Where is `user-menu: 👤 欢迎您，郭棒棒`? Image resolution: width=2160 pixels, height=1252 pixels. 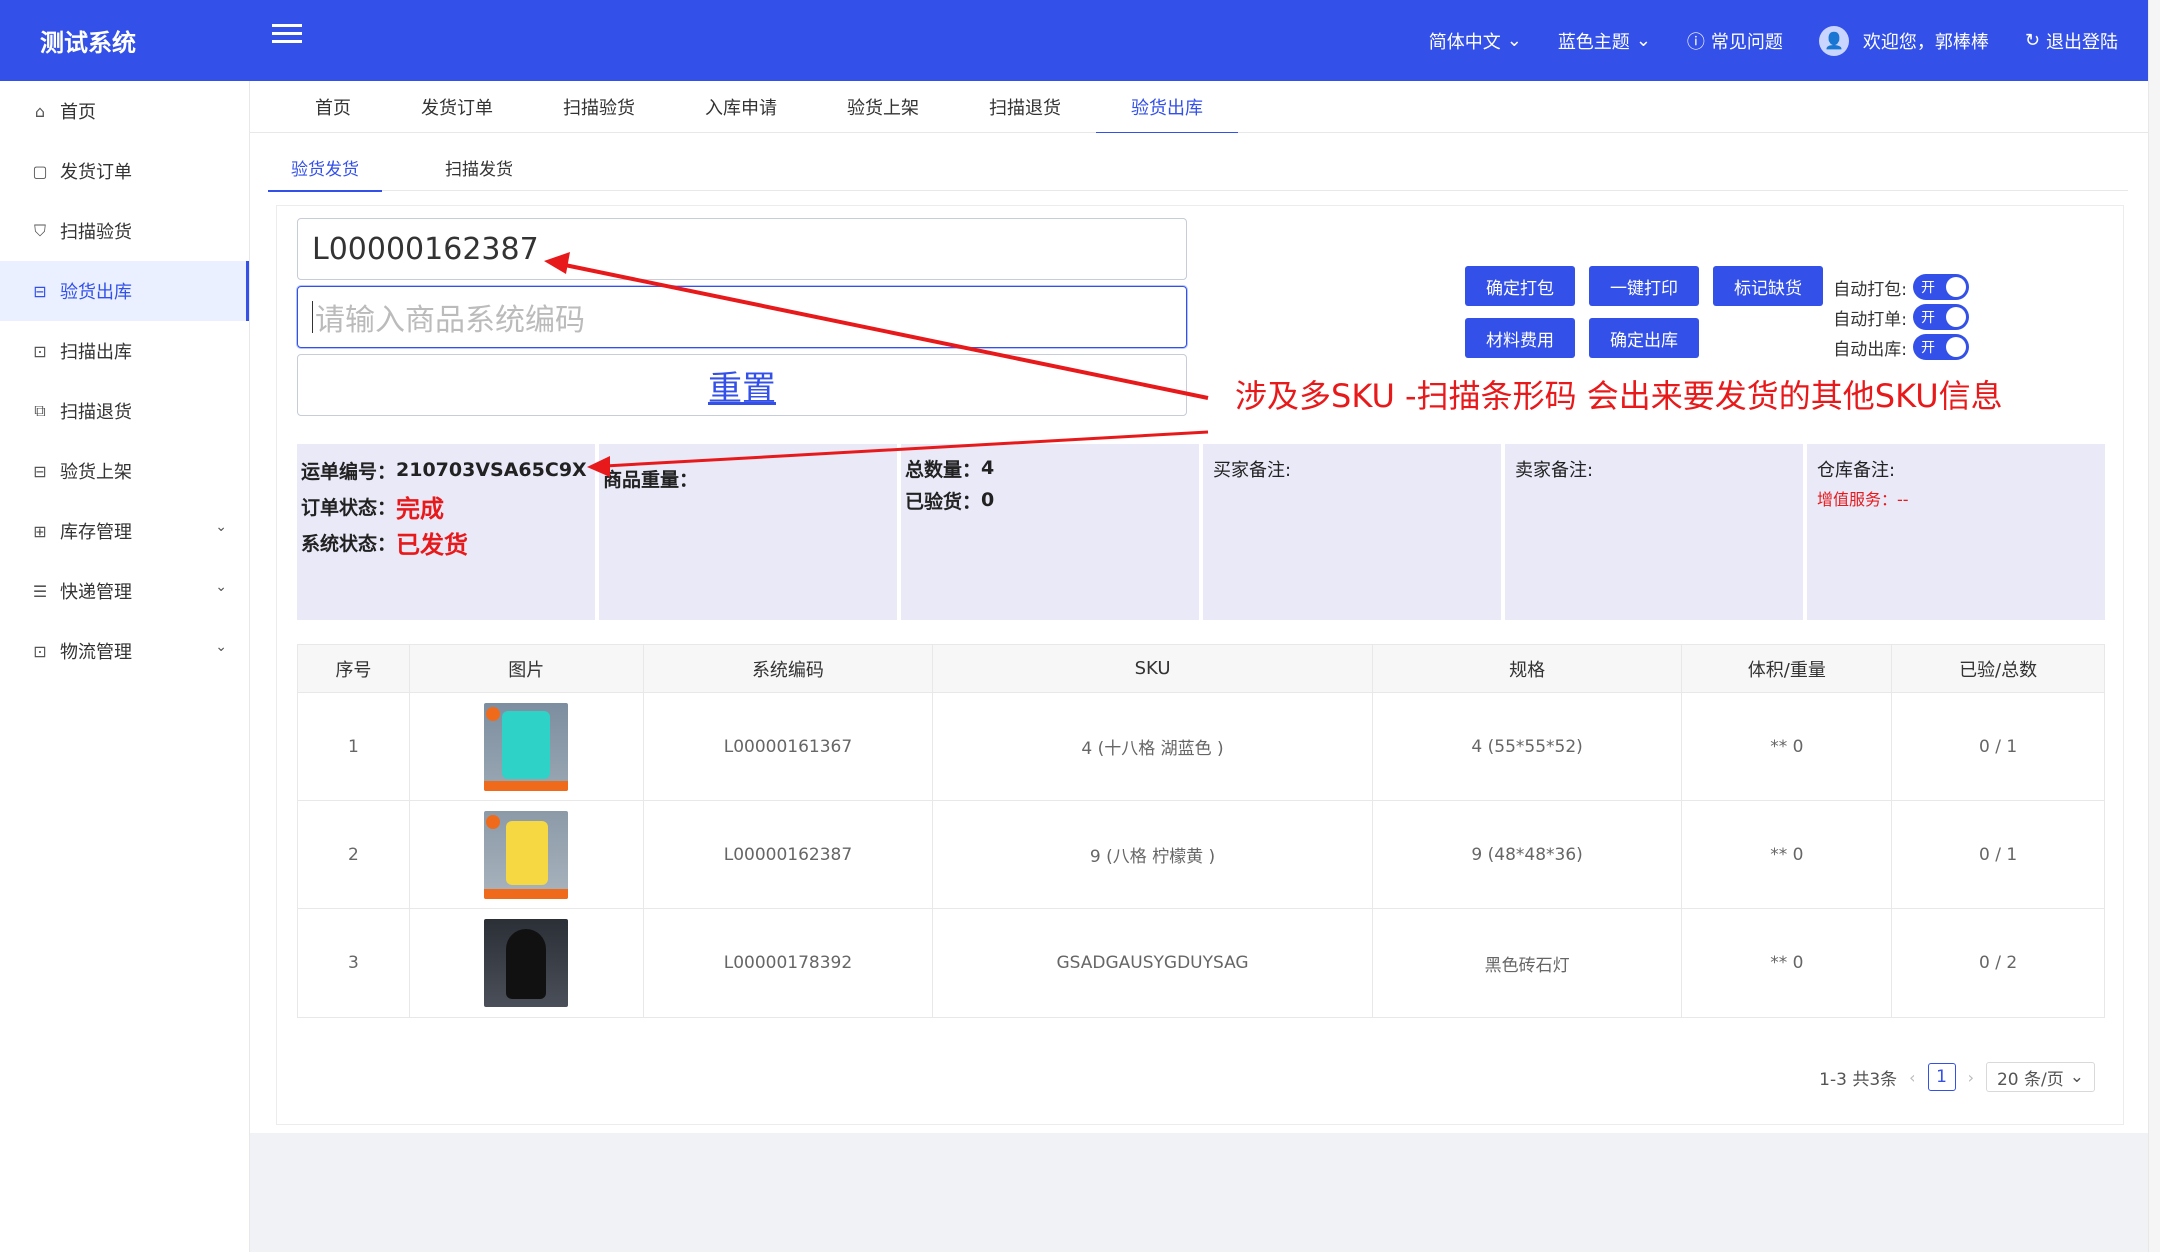
user-menu: 👤 欢迎您，郭棒棒 is located at coordinates (1903, 40).